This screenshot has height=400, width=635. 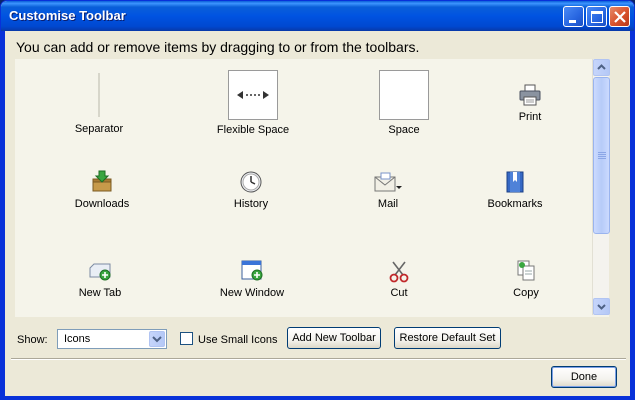 What do you see at coordinates (515, 204) in the screenshot?
I see `item-label: Bookmarks` at bounding box center [515, 204].